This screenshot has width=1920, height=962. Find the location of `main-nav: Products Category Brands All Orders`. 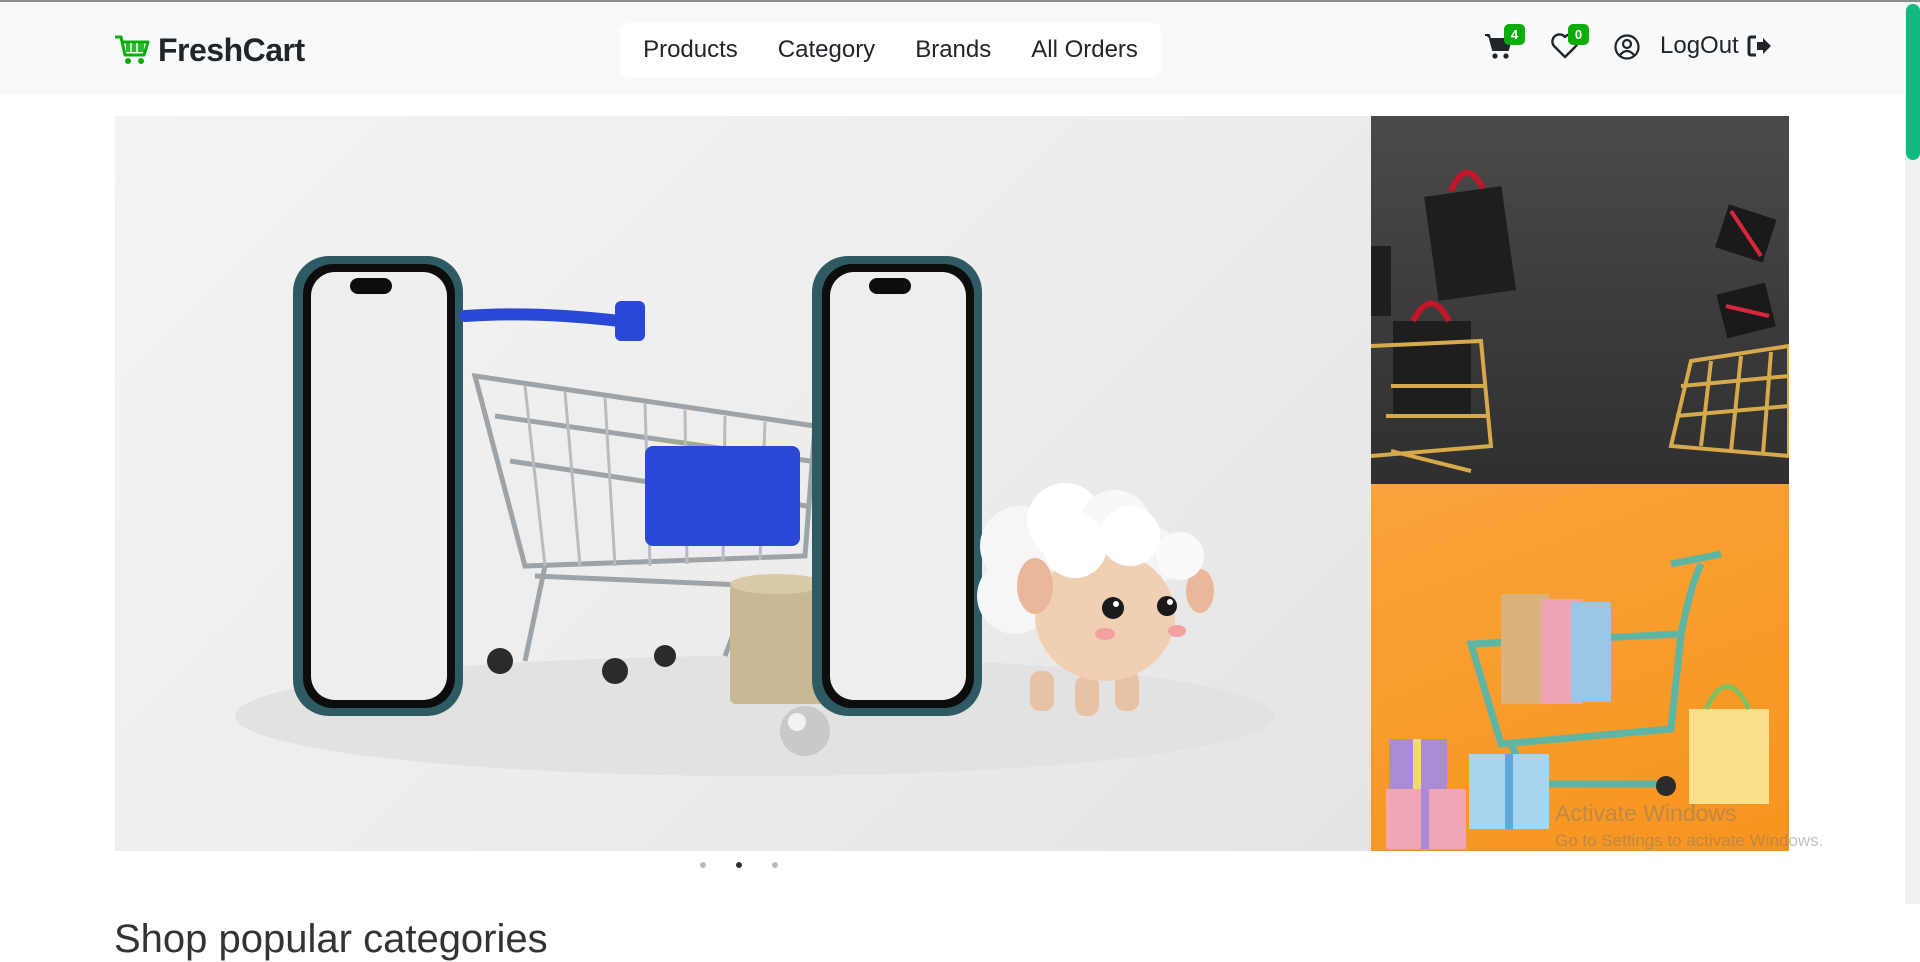

main-nav: Products Category Brands All Orders is located at coordinates (890, 50).